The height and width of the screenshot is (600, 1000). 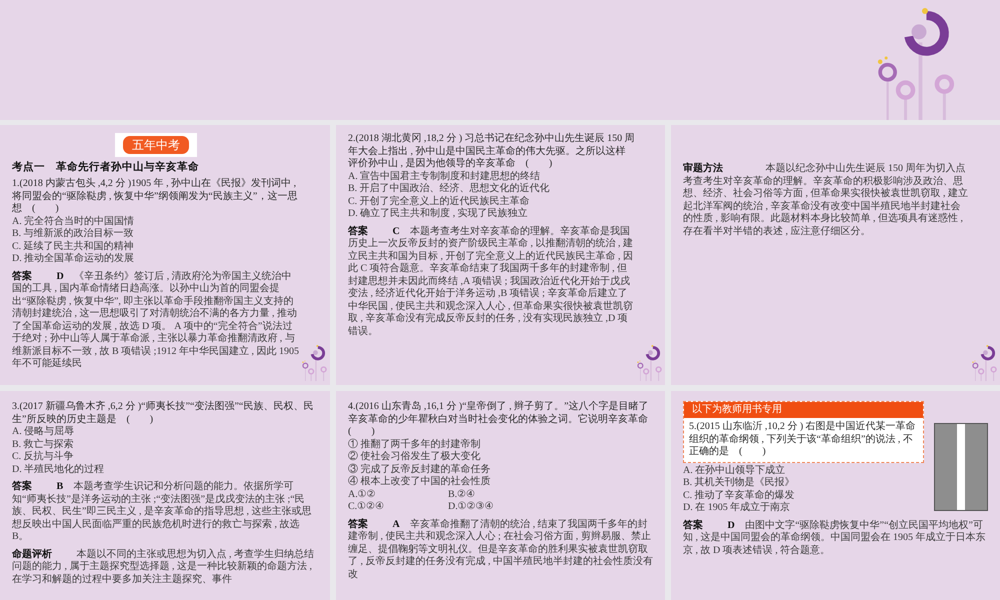 What do you see at coordinates (550, 494) in the screenshot?
I see `answer-option: B.②④` at bounding box center [550, 494].